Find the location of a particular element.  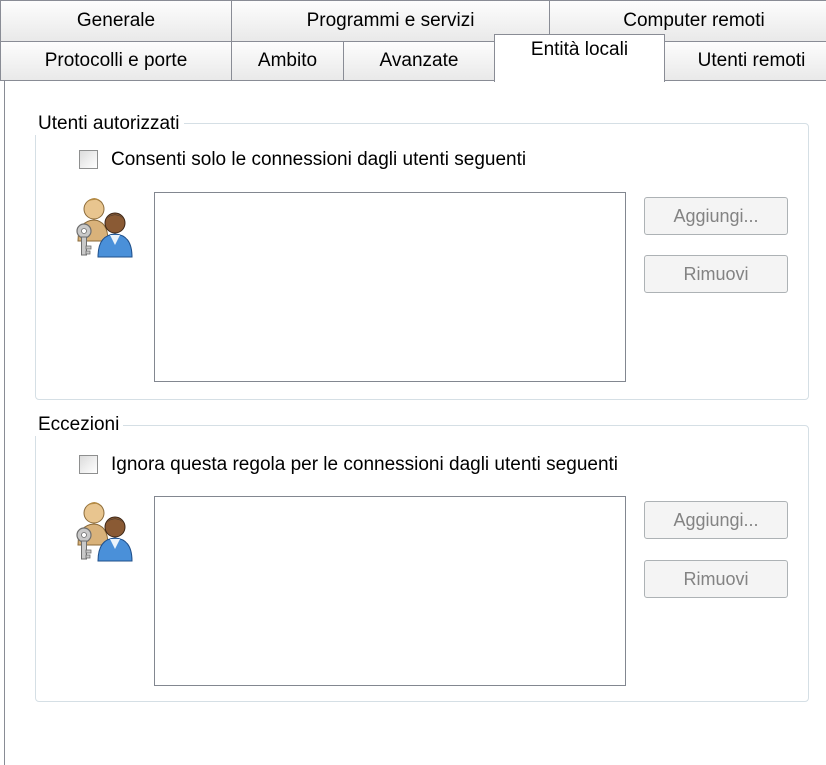

tab-label: Avanzate is located at coordinates (419, 60).